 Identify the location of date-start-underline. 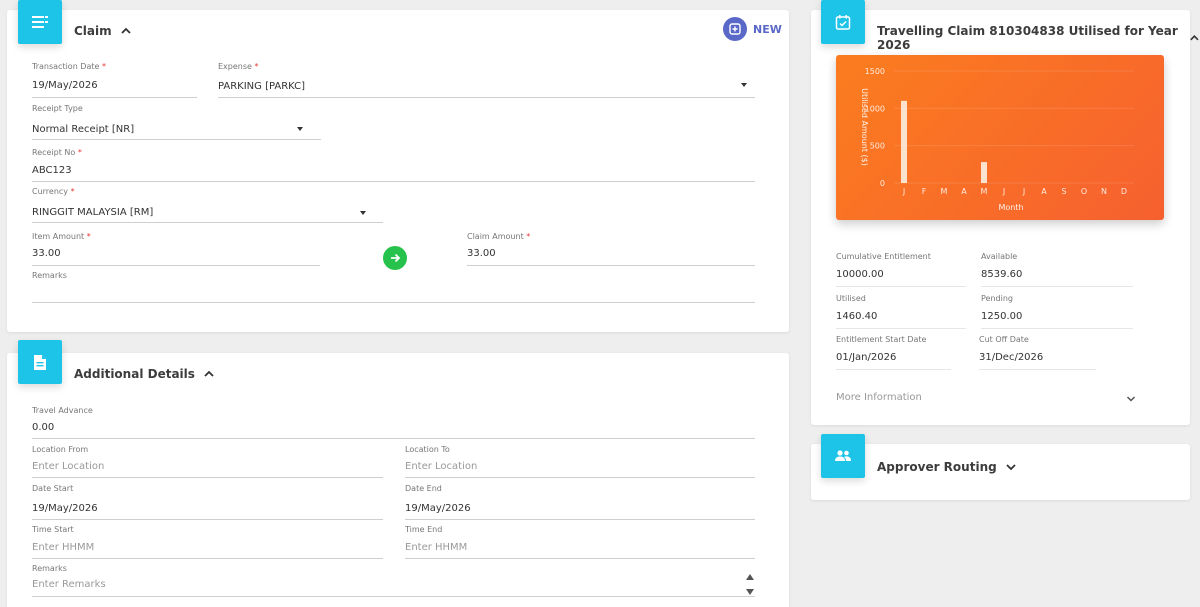
(207, 519).